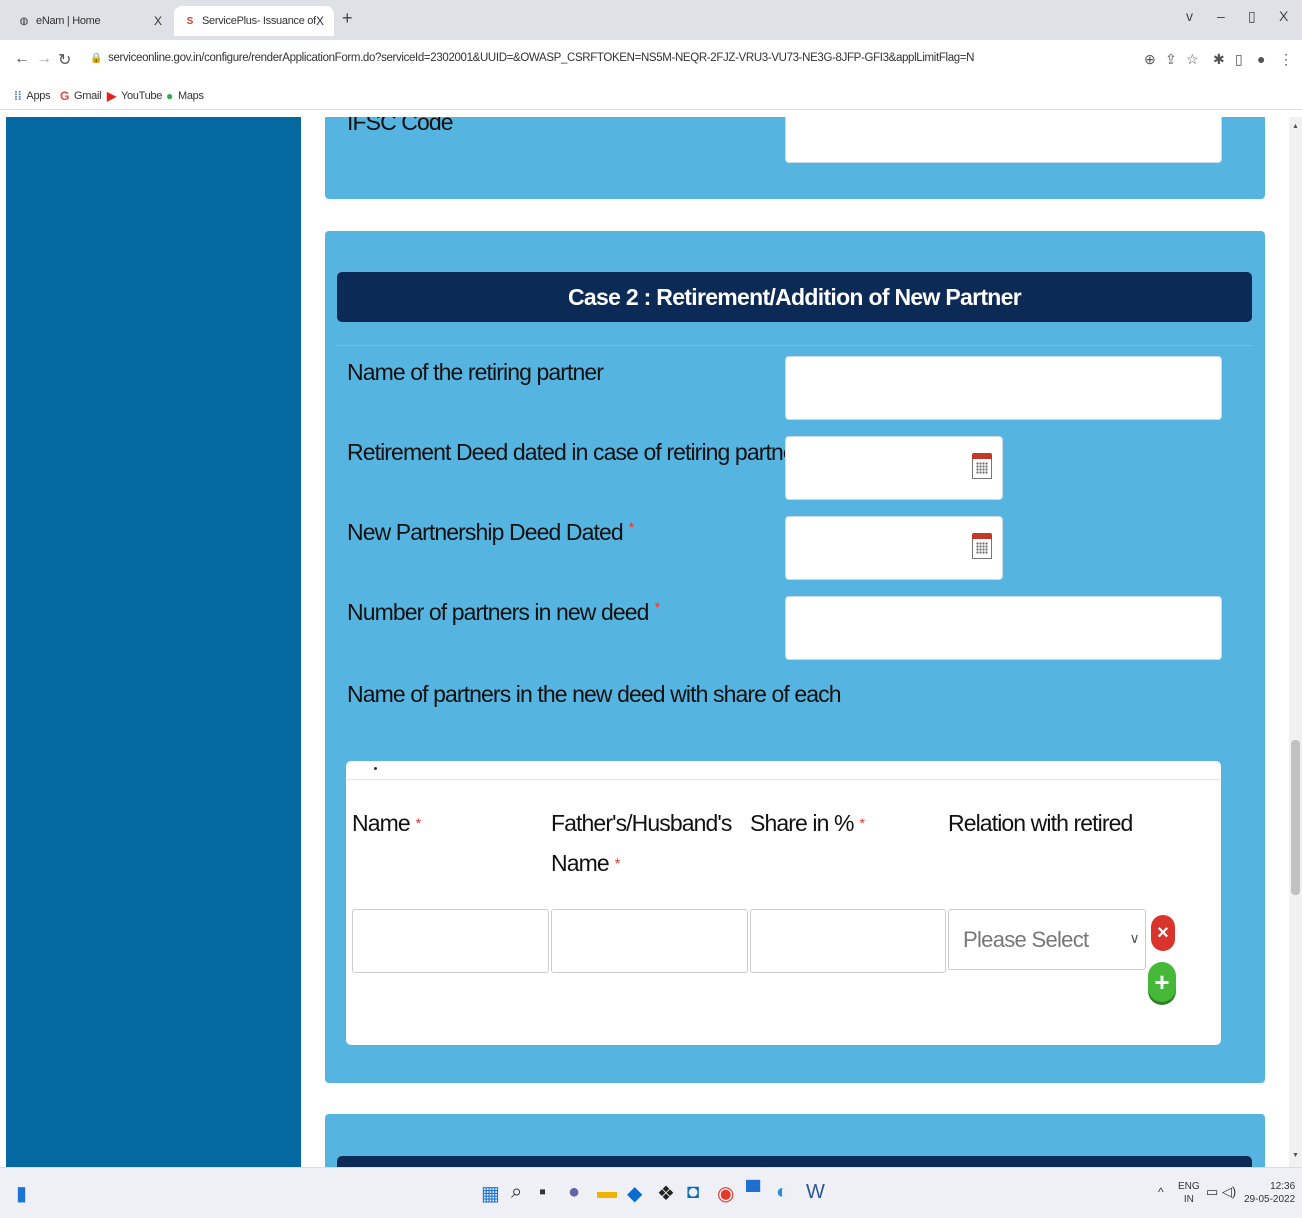 This screenshot has width=1302, height=1218. What do you see at coordinates (24, 21) in the screenshot?
I see `globe-icon: ◍` at bounding box center [24, 21].